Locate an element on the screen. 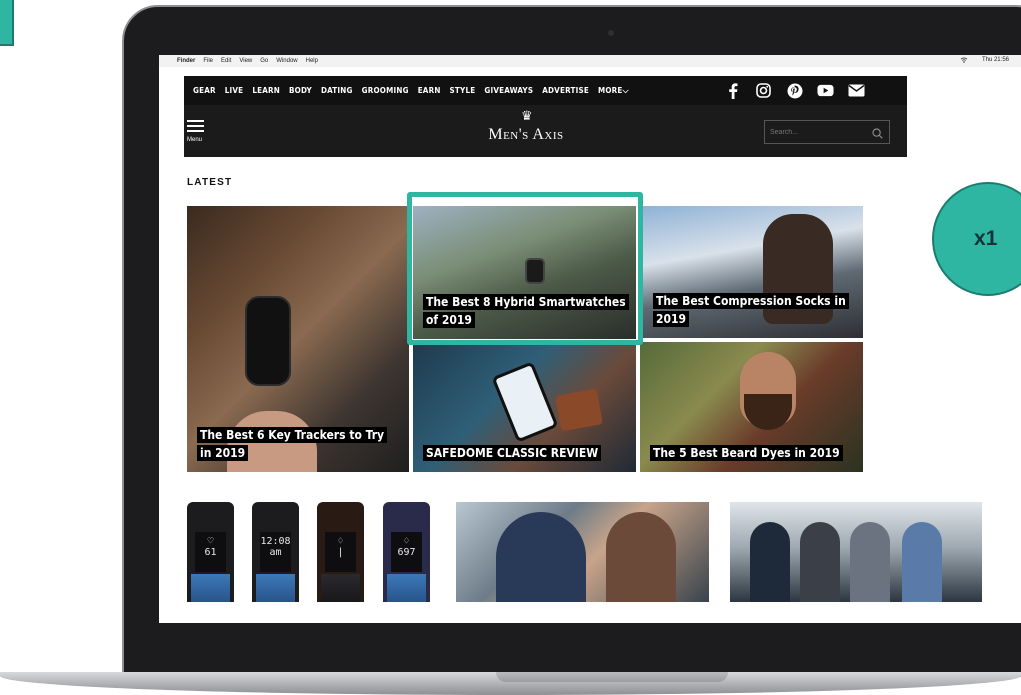 The image size is (1021, 695). article-title-text: The Best Compression Socks in 2019 is located at coordinates (751, 310).